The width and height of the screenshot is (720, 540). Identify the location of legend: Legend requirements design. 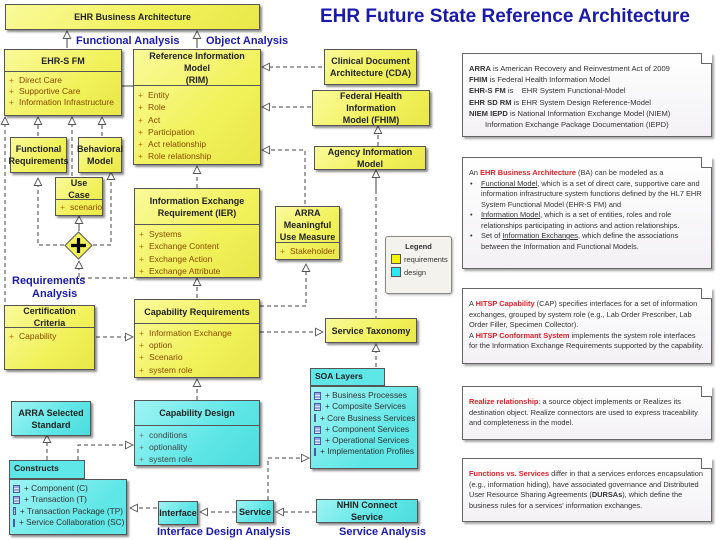
(418, 265).